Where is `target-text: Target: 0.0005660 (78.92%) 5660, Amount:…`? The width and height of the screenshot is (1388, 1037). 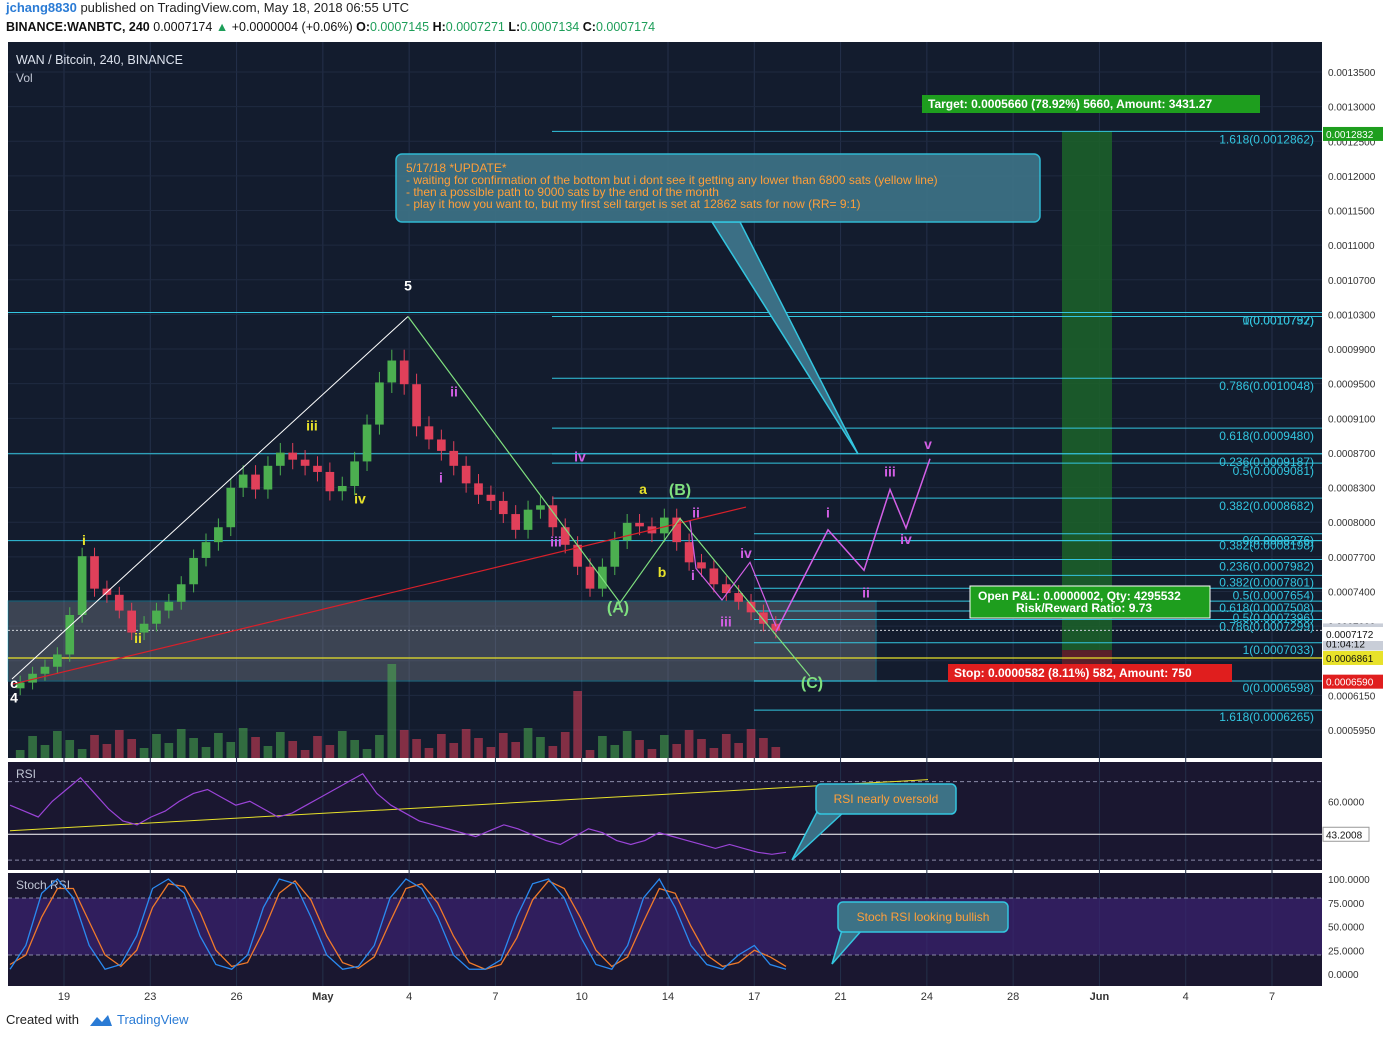 target-text: Target: 0.0005660 (78.92%) 5660, Amount:… is located at coordinates (1070, 104).